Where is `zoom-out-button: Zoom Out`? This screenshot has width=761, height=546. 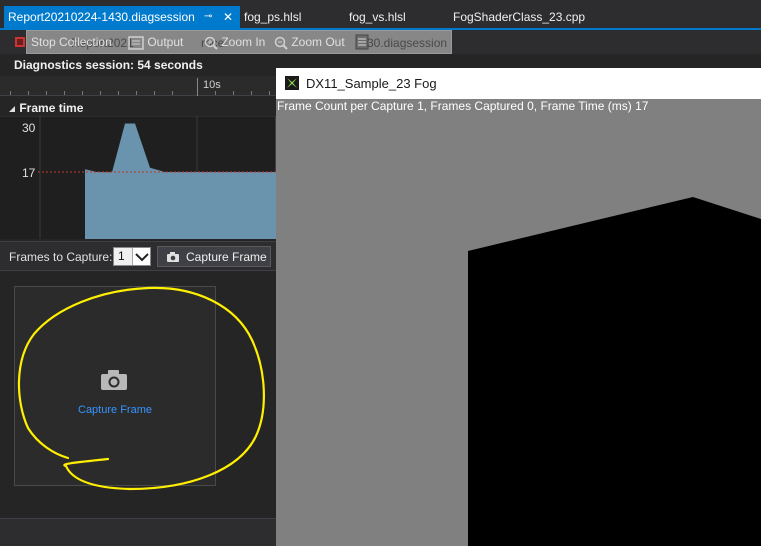
zoom-out-button: Zoom Out is located at coordinates (309, 42).